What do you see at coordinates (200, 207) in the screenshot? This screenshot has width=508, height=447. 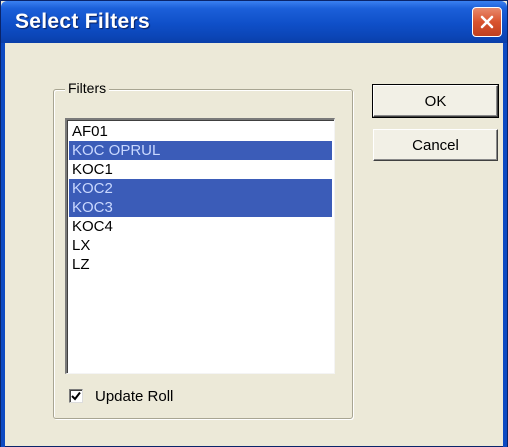 I see `list-item: KOC3` at bounding box center [200, 207].